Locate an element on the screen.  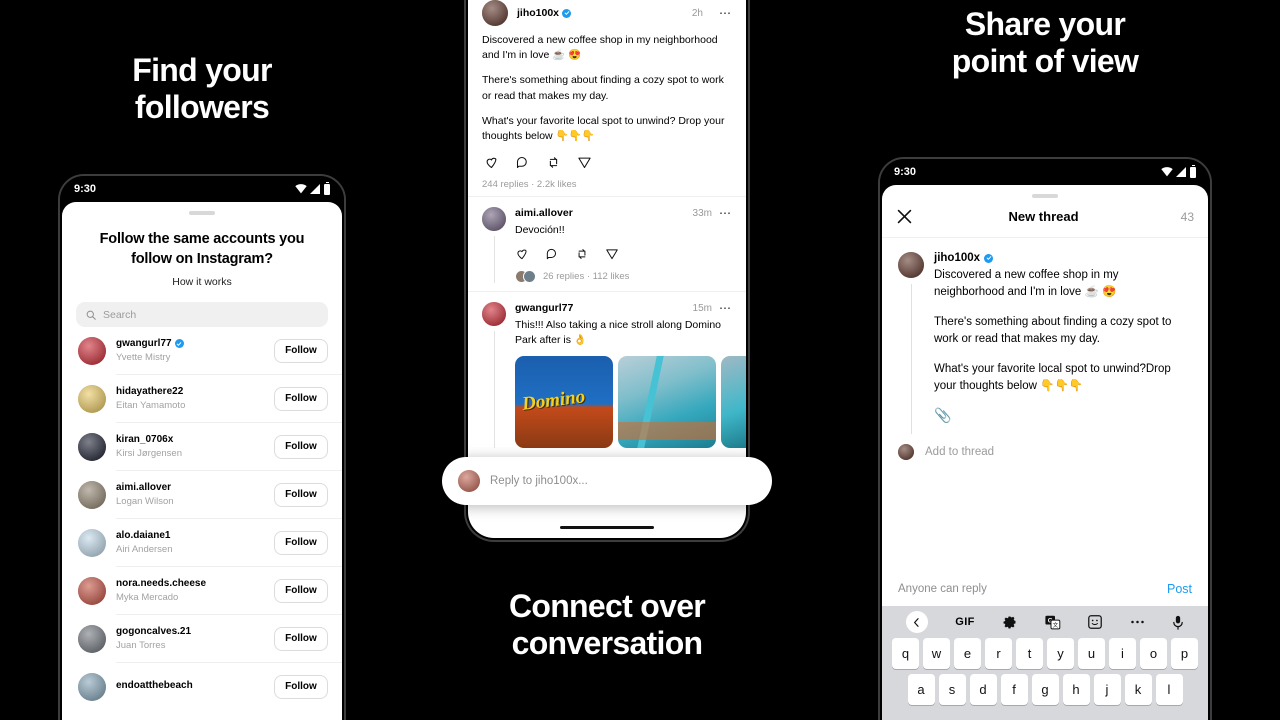
comment-author: aimi.allover is located at coordinates (604, 213).